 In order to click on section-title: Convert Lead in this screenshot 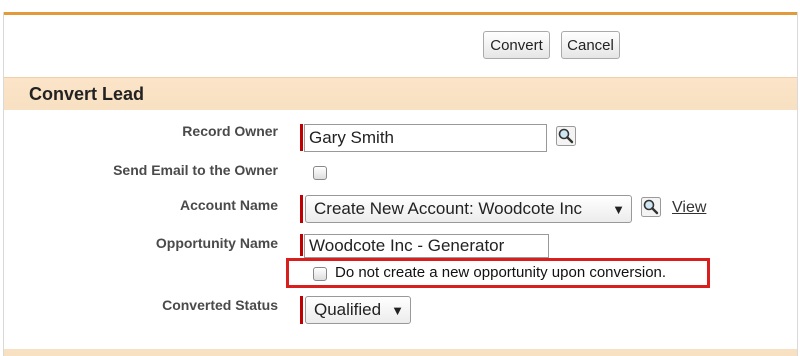, I will do `click(87, 94)`.